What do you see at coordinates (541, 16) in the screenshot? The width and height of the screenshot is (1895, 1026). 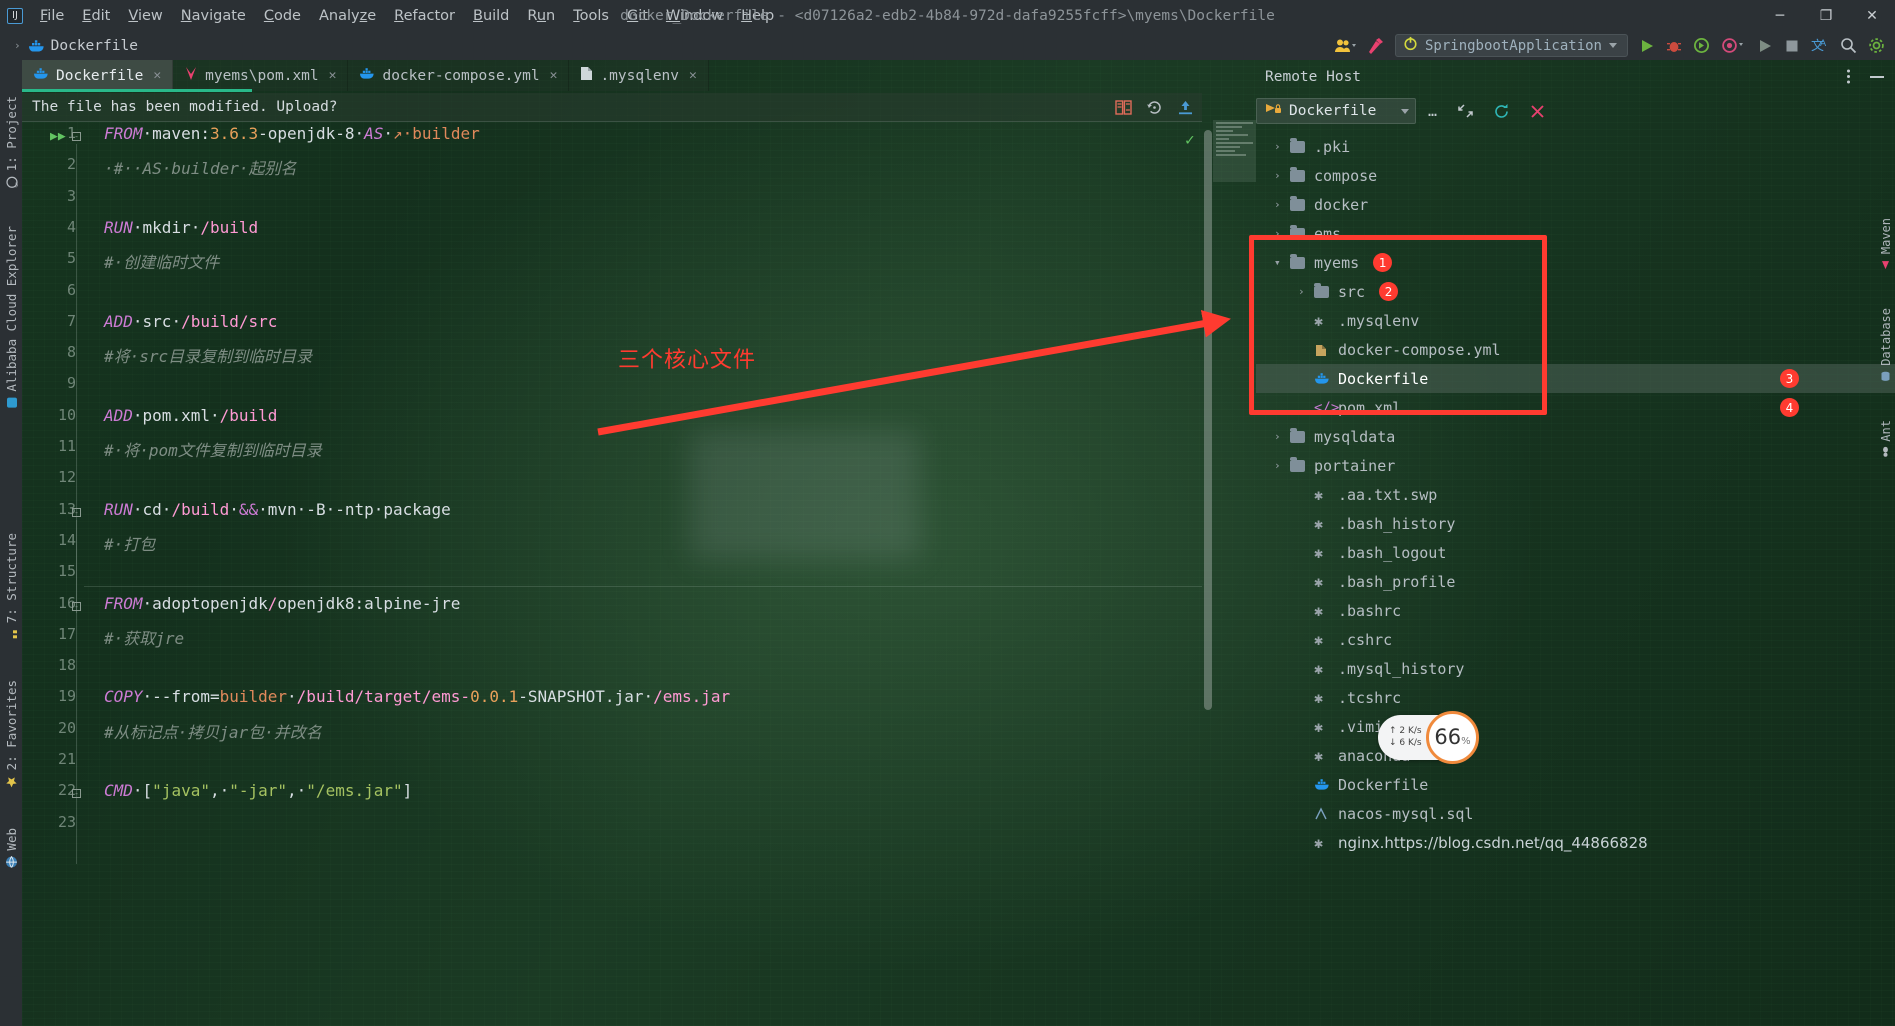 I see `menu-item-run: Run` at bounding box center [541, 16].